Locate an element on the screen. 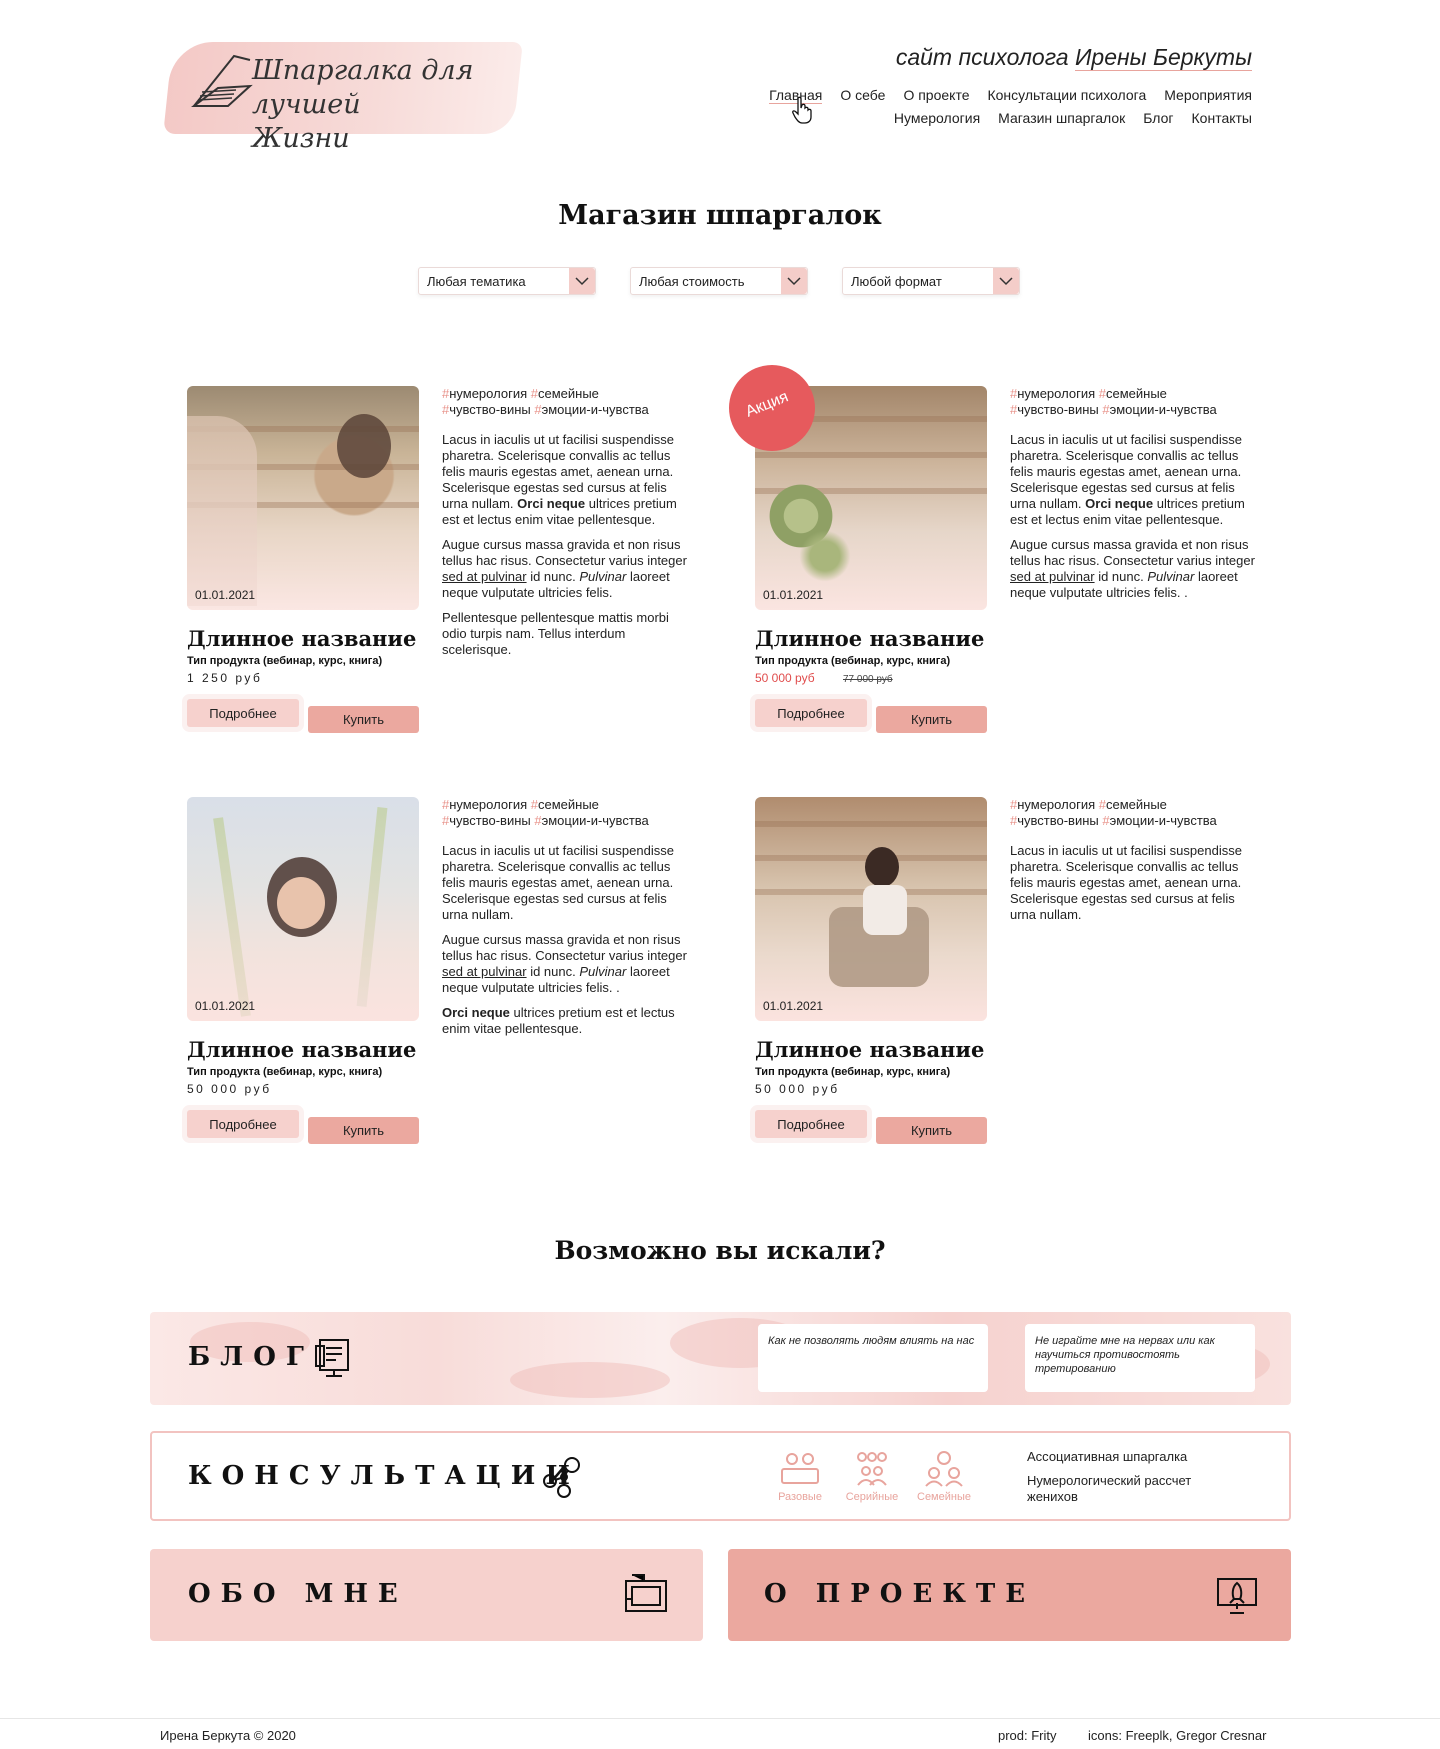  filter-topic-value: Любая тематика is located at coordinates (476, 281).